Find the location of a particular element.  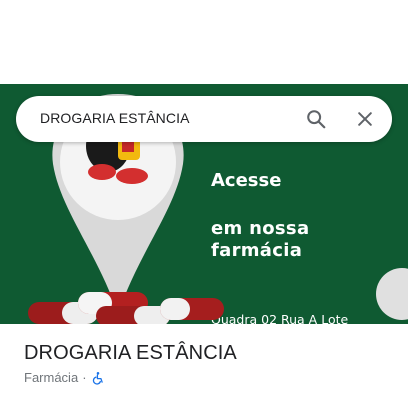

clear-search-button is located at coordinates (365, 119).